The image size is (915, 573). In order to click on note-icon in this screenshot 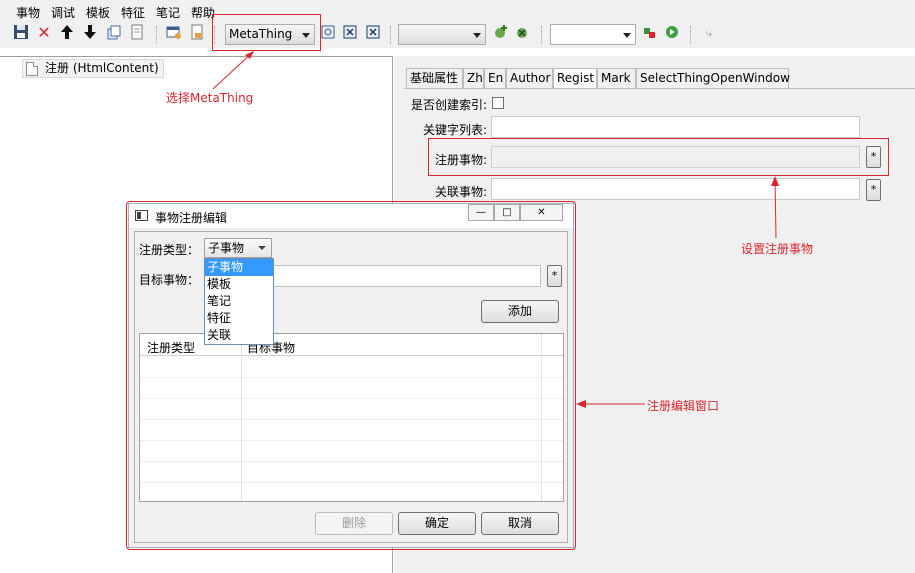, I will do `click(197, 33)`.